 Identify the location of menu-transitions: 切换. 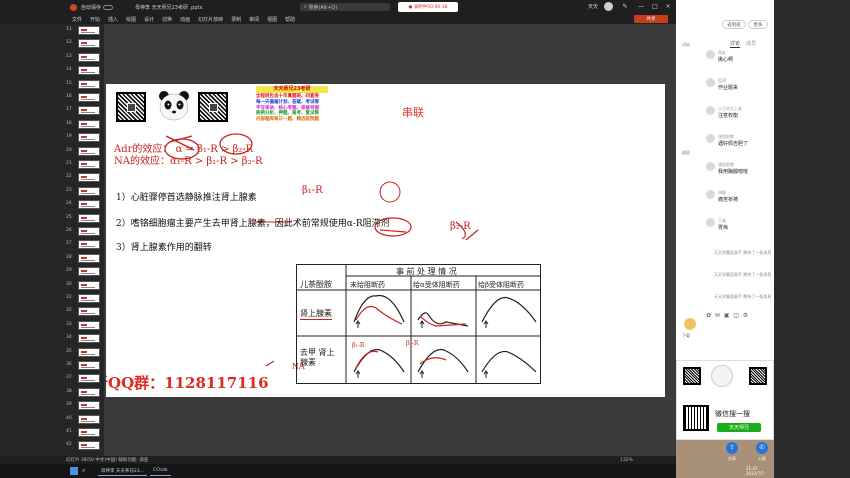
(167, 19).